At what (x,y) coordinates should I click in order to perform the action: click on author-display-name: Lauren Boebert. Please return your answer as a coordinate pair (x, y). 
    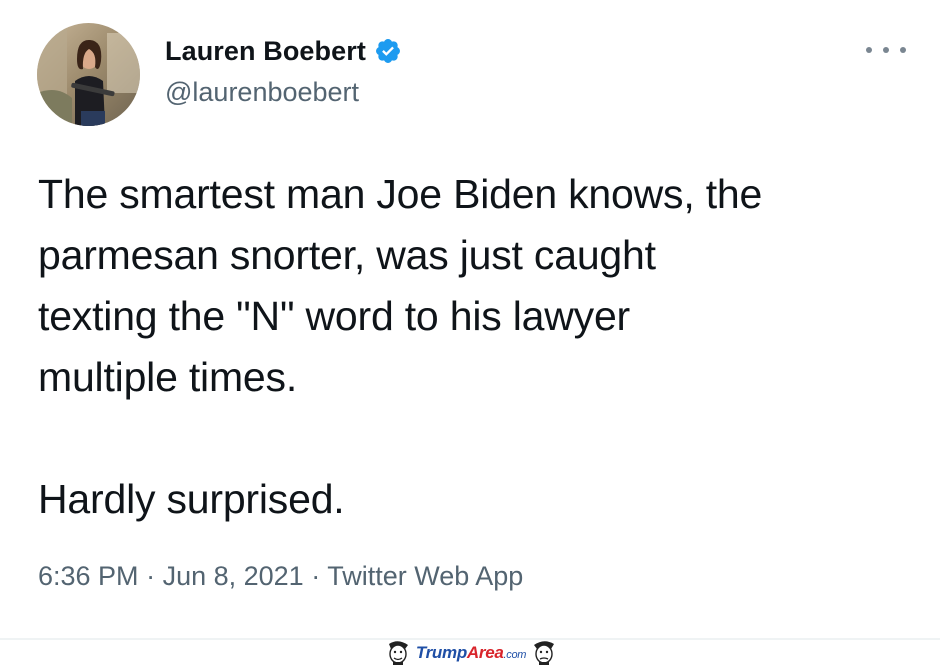
    Looking at the image, I should click on (265, 51).